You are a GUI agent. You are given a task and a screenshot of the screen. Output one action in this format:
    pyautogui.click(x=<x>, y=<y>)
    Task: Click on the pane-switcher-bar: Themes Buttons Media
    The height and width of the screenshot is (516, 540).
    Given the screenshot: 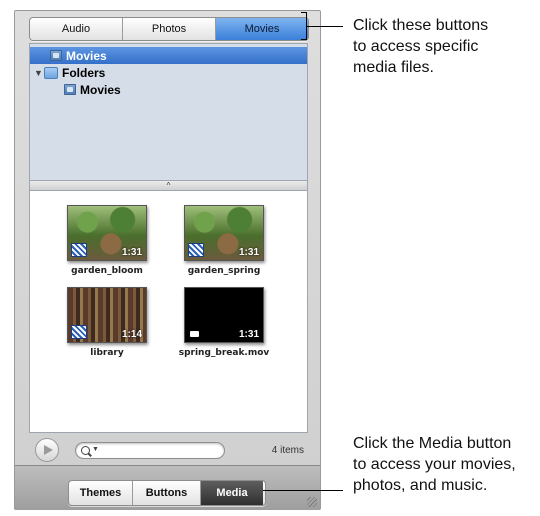 What is the action you would take?
    pyautogui.click(x=167, y=487)
    